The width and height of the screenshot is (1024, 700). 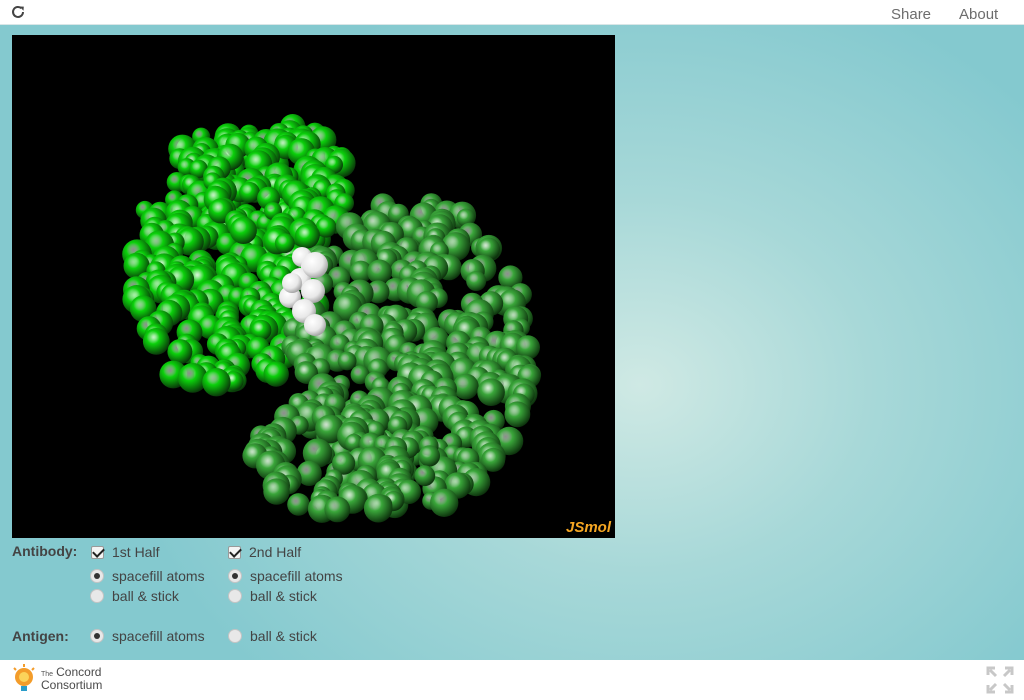 I want to click on reload-icon, so click(x=18, y=12).